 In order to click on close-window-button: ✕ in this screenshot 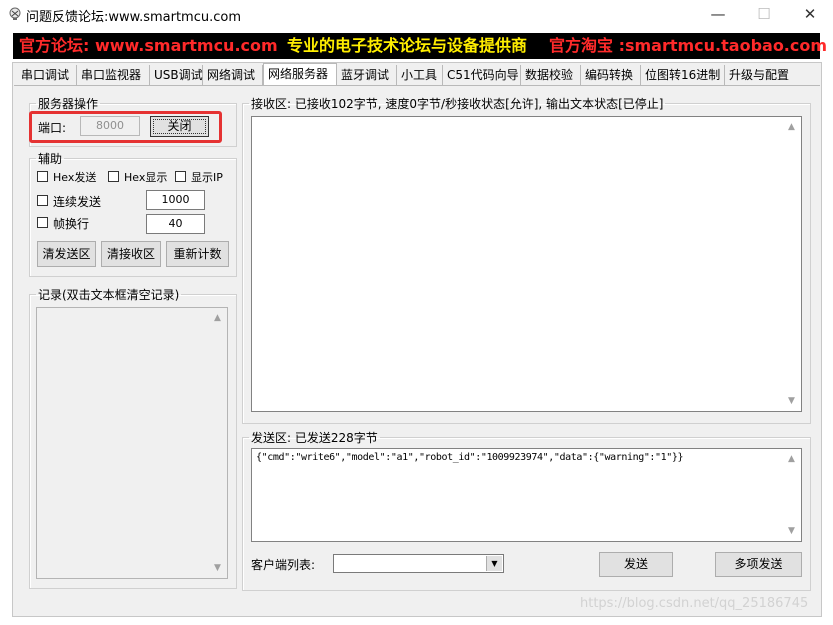, I will do `click(810, 14)`.